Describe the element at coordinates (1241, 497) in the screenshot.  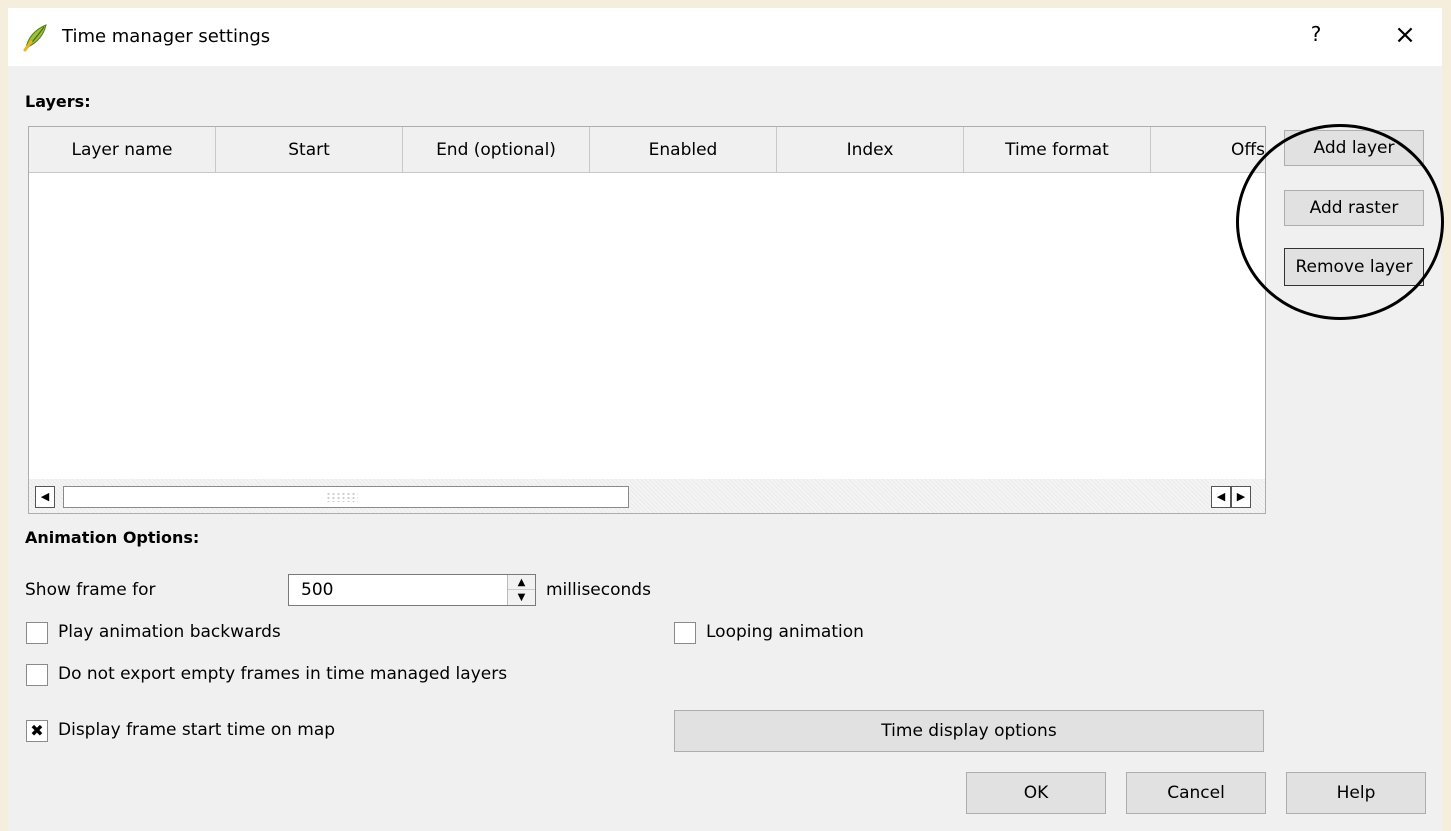
I see `scroll-right-icon: ▶` at that location.